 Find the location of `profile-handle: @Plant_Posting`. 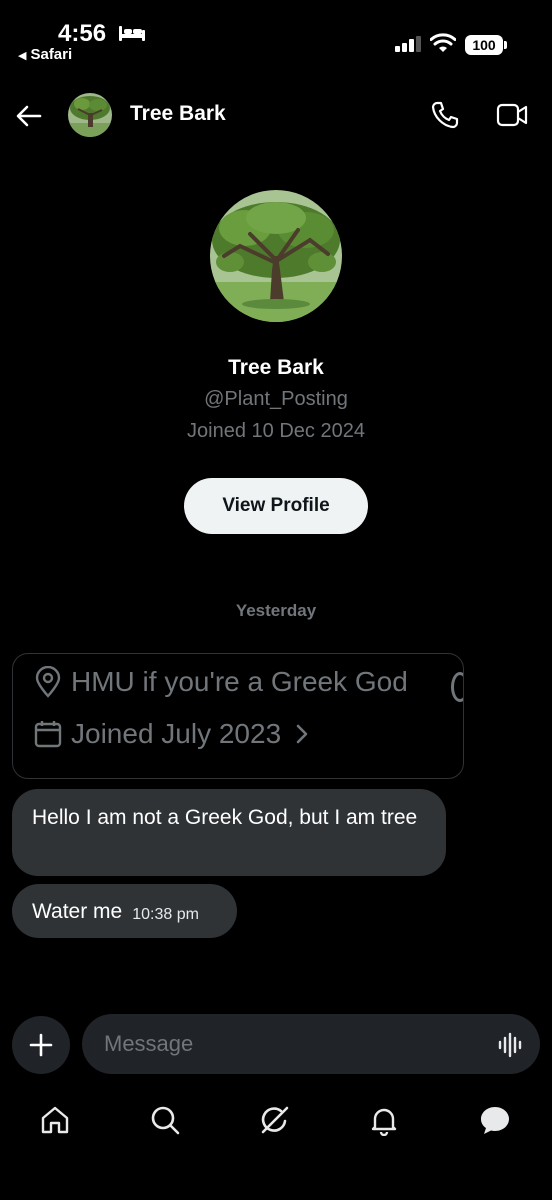

profile-handle: @Plant_Posting is located at coordinates (276, 399).